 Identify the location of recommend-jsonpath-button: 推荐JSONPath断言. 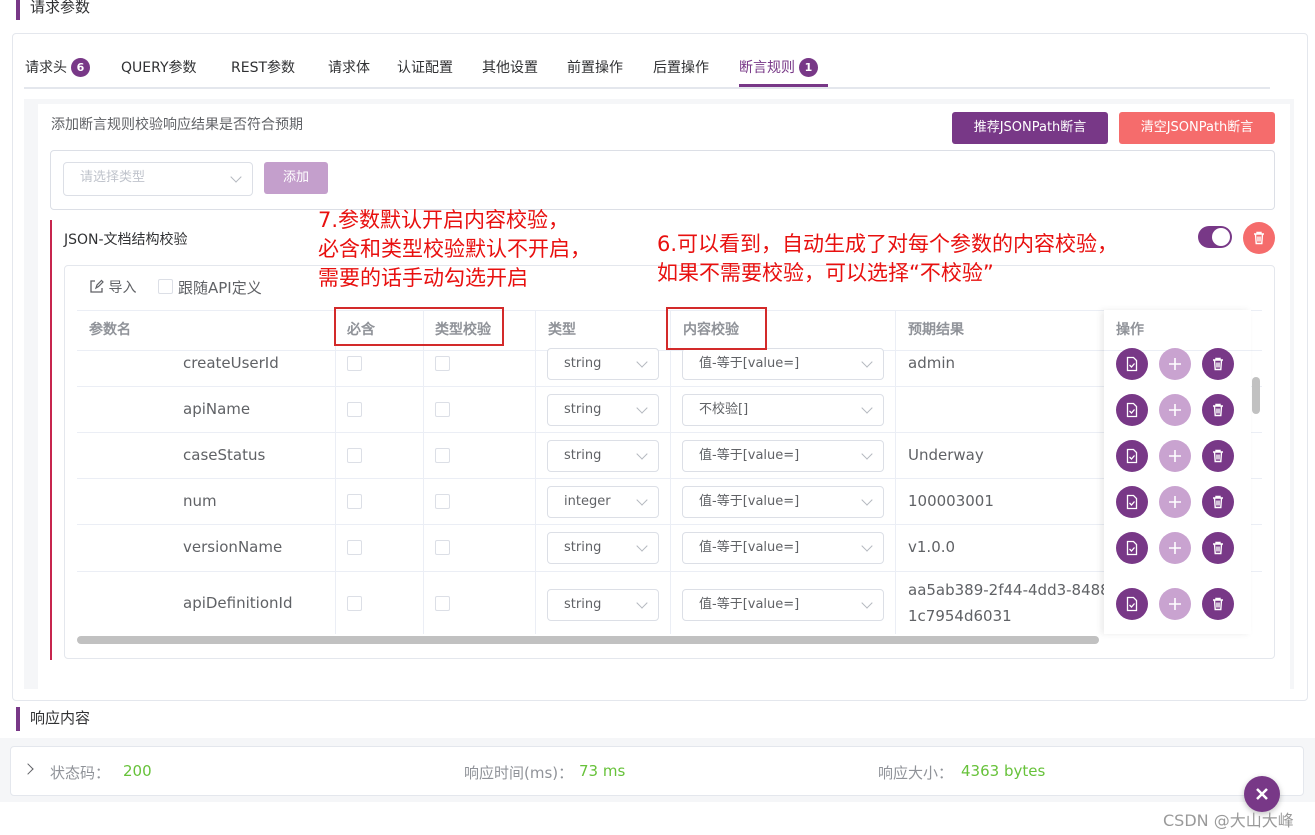
(1030, 128).